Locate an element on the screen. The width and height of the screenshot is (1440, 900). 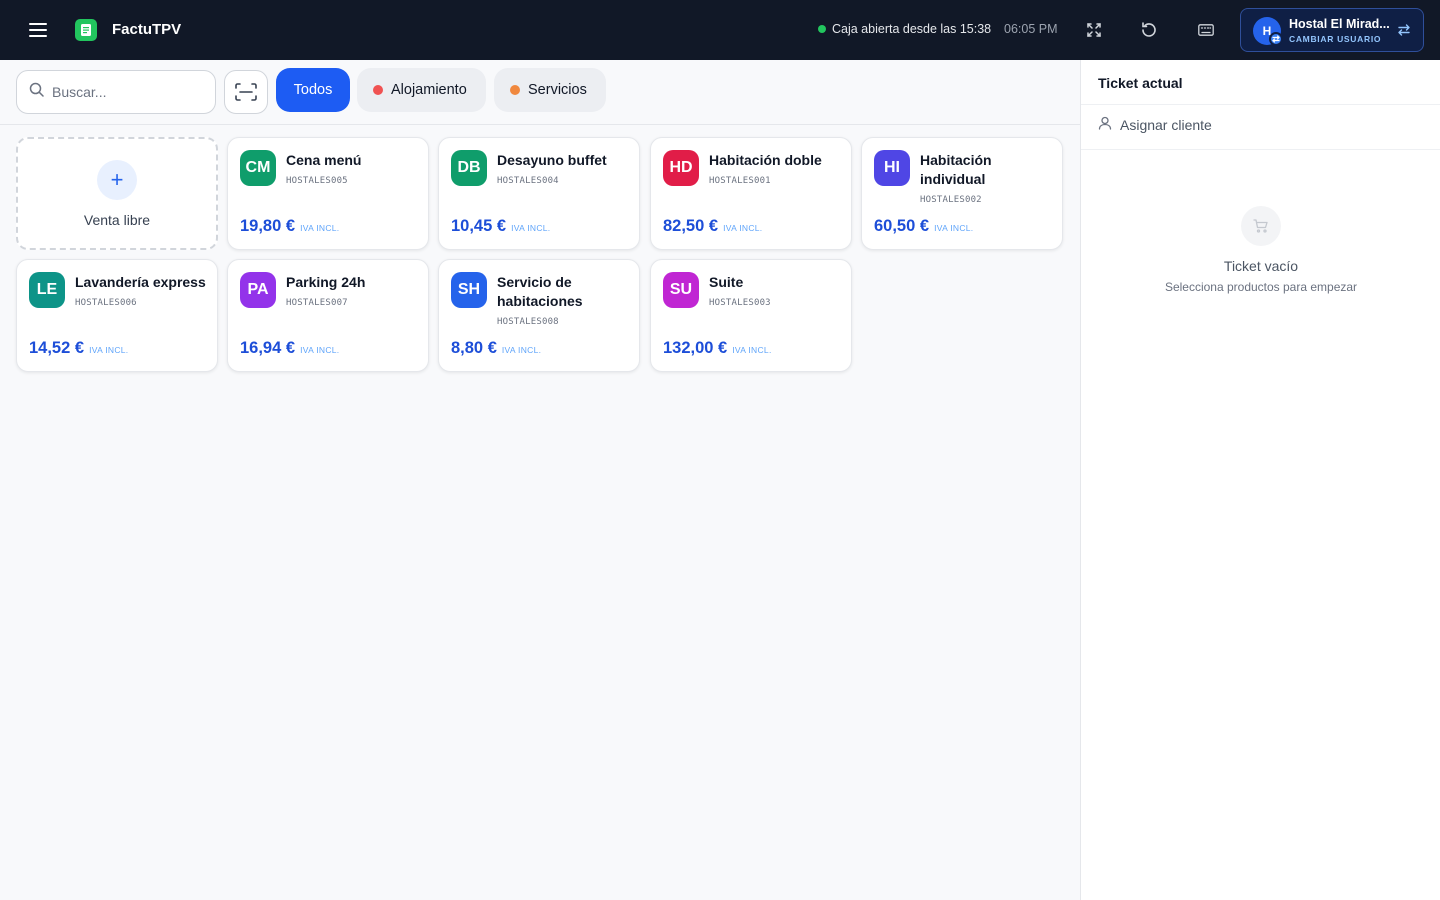
product-price: 8,80 € is located at coordinates (474, 348).